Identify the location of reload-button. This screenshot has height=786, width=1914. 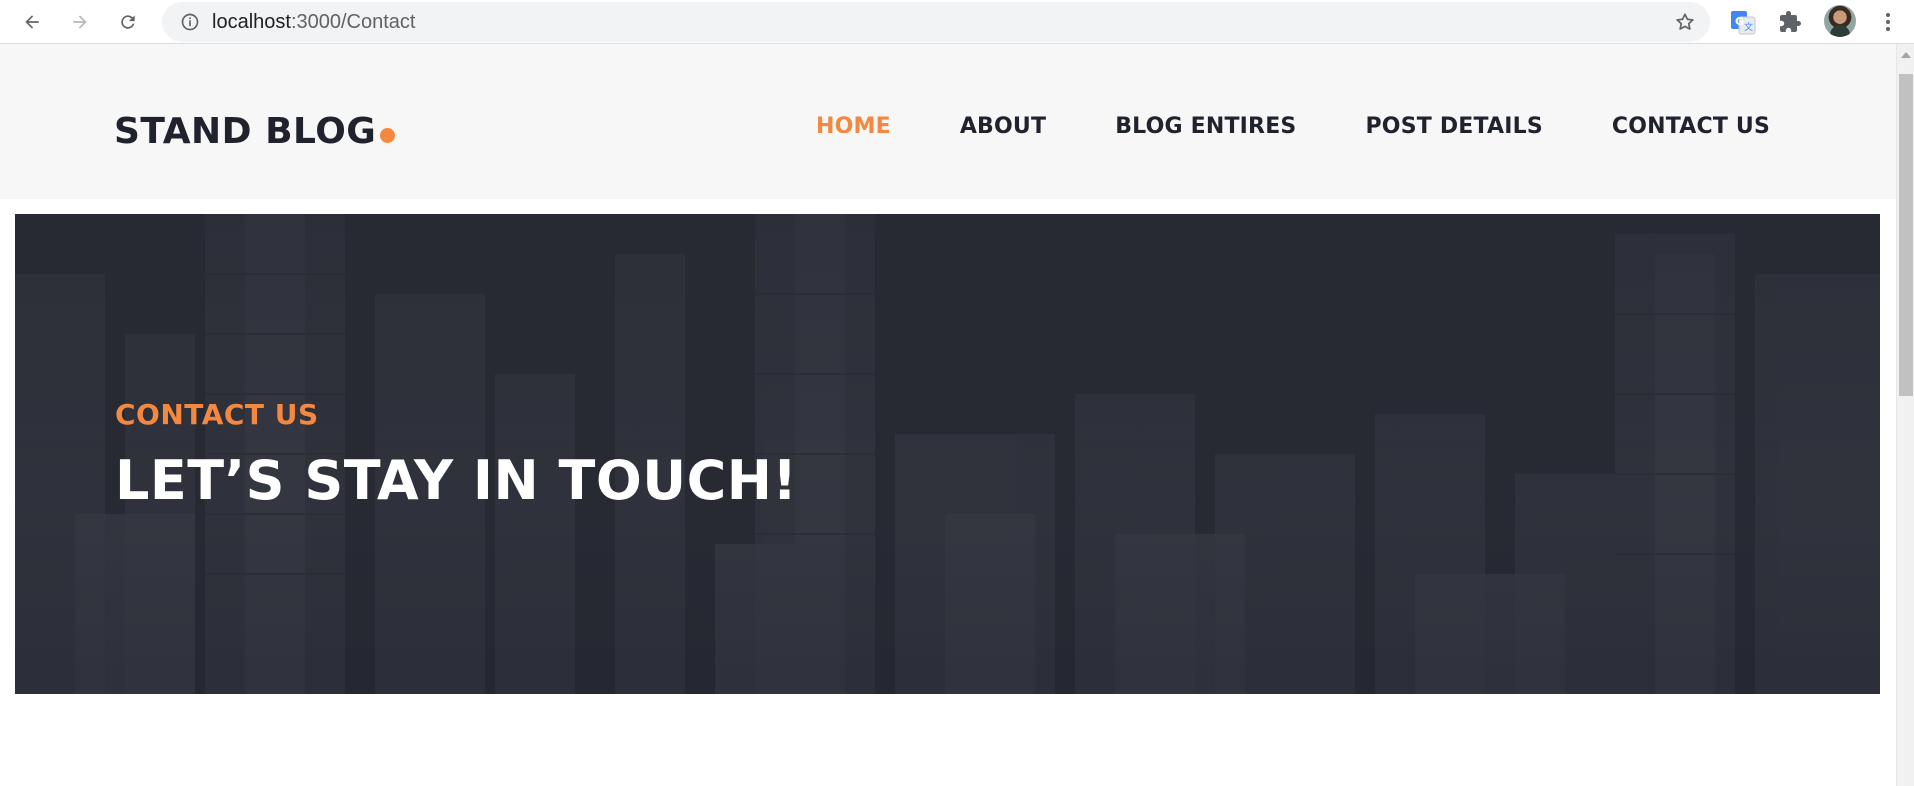
(128, 22).